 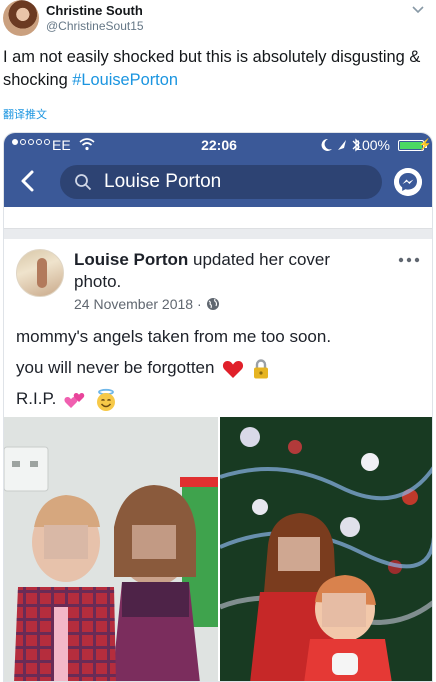 I want to click on post-date: 24 November 2018 ·, so click(x=138, y=304).